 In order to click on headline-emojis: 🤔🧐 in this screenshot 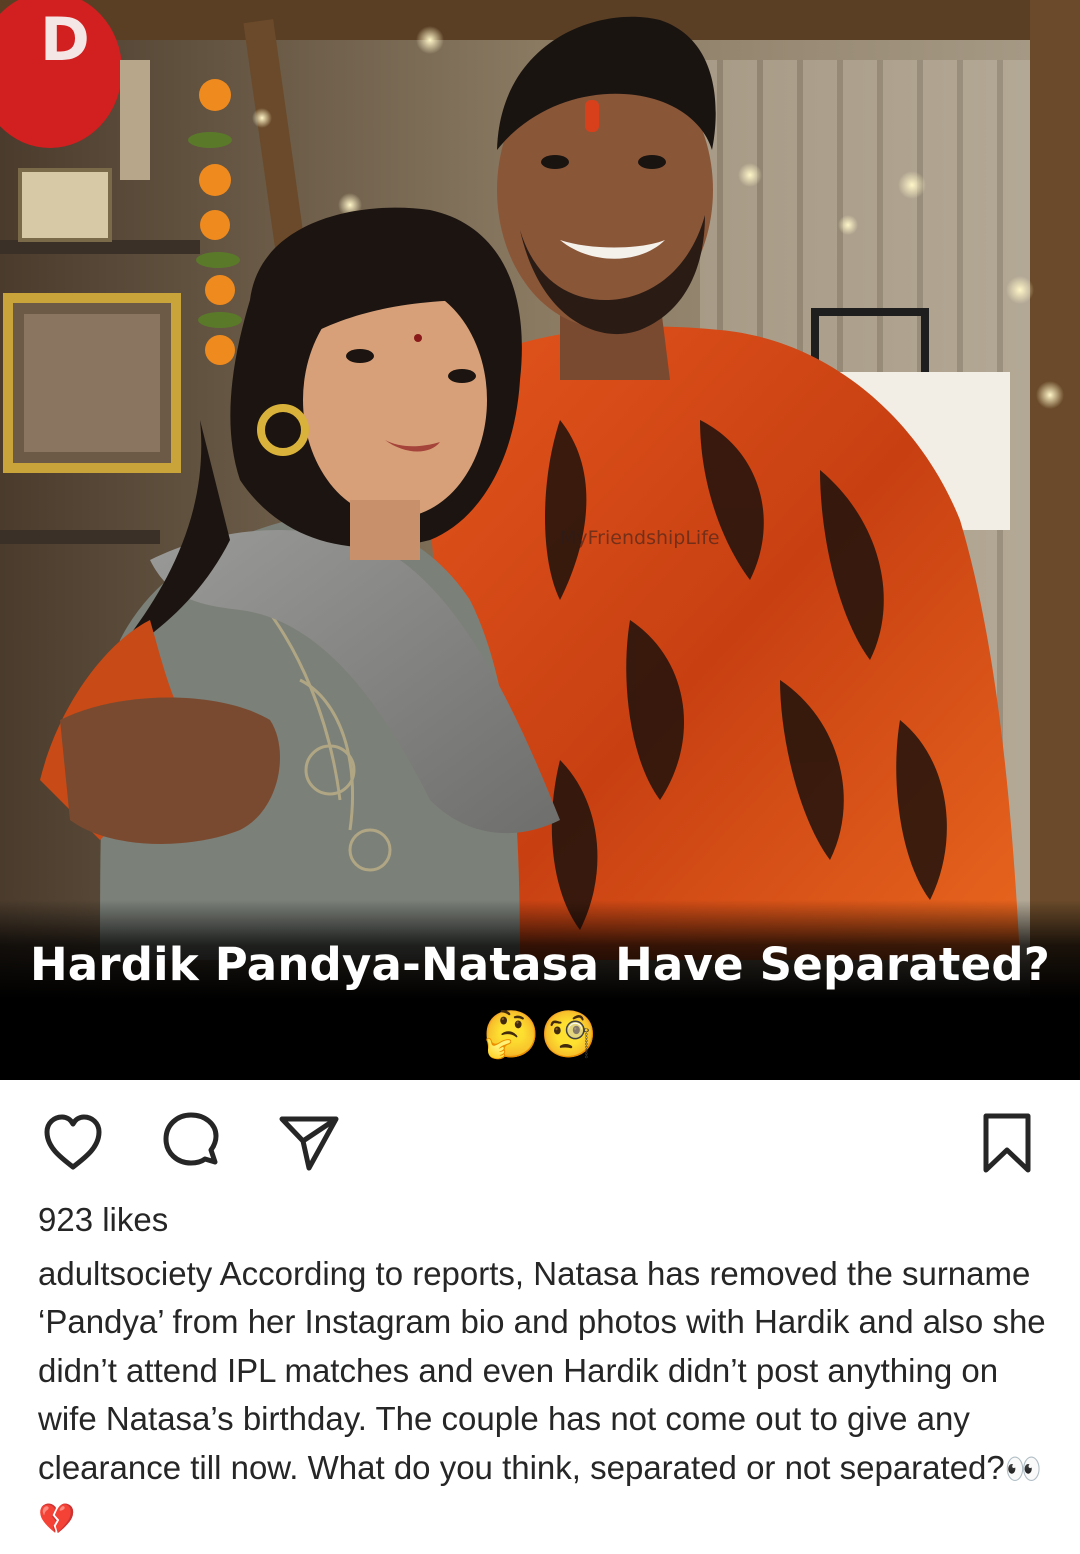, I will do `click(540, 1034)`.